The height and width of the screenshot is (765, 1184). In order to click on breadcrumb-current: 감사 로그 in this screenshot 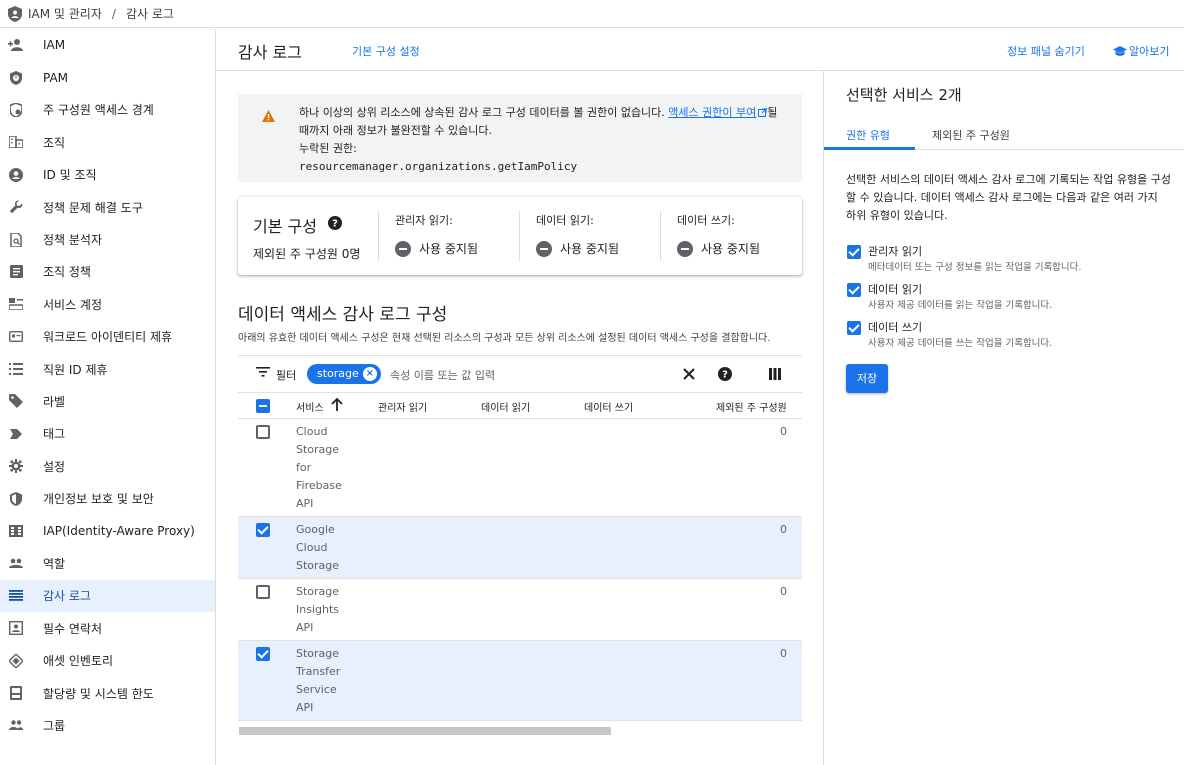, I will do `click(149, 14)`.